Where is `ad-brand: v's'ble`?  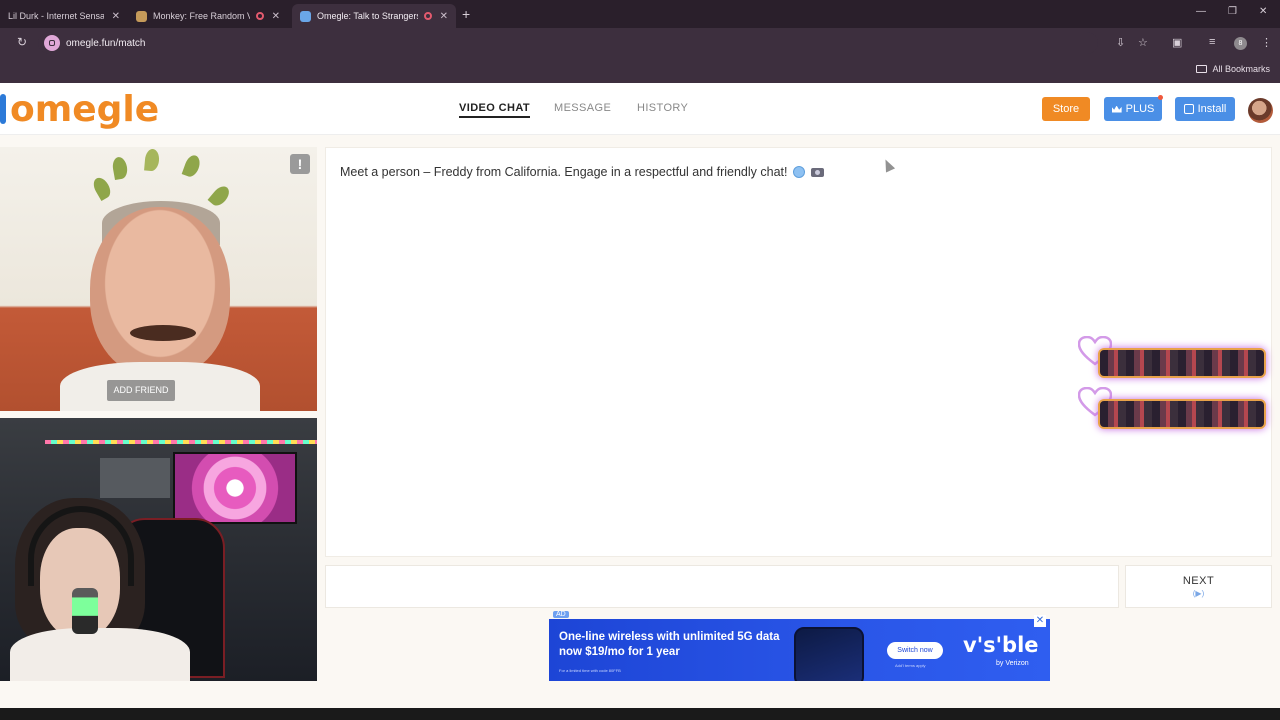
ad-brand: v's'ble is located at coordinates (1001, 645).